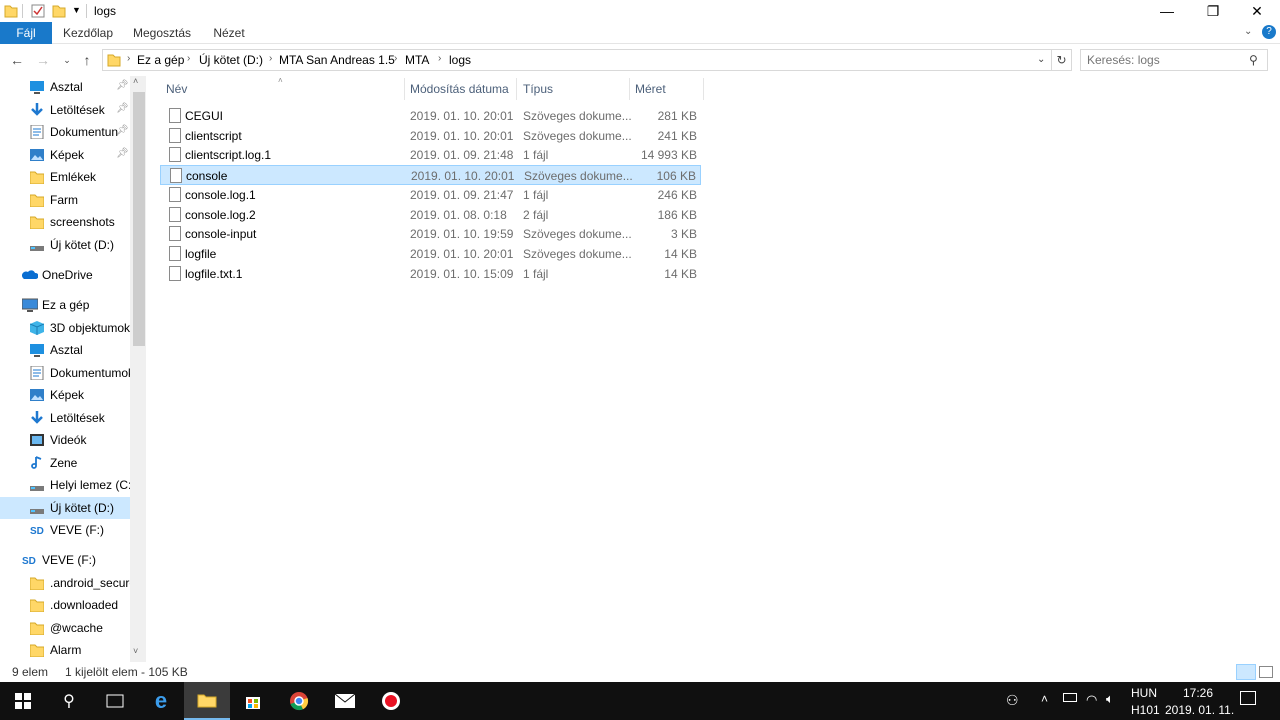  Describe the element at coordinates (650, 89) in the screenshot. I see `column-header-size: Méret` at that location.